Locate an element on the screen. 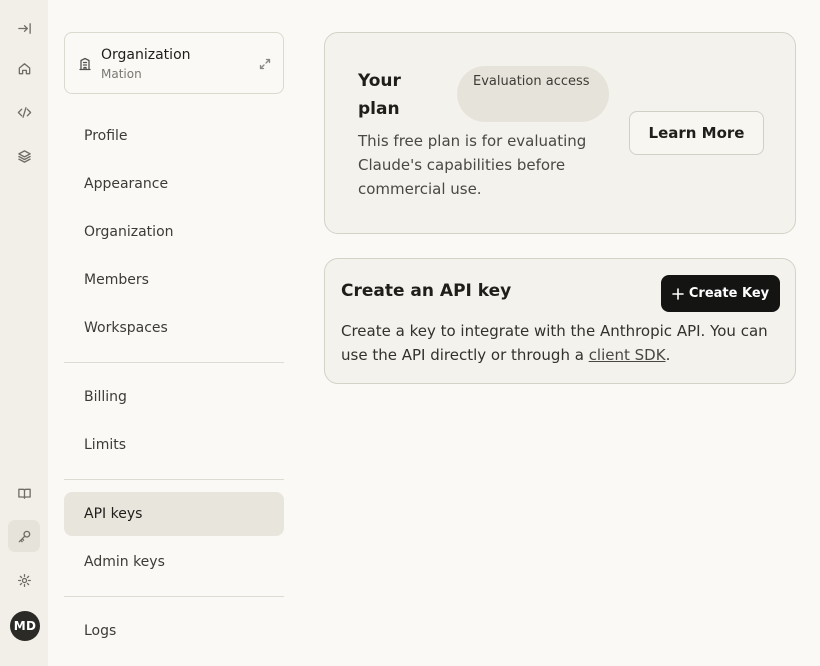 The image size is (820, 666). plus-icon is located at coordinates (678, 293).